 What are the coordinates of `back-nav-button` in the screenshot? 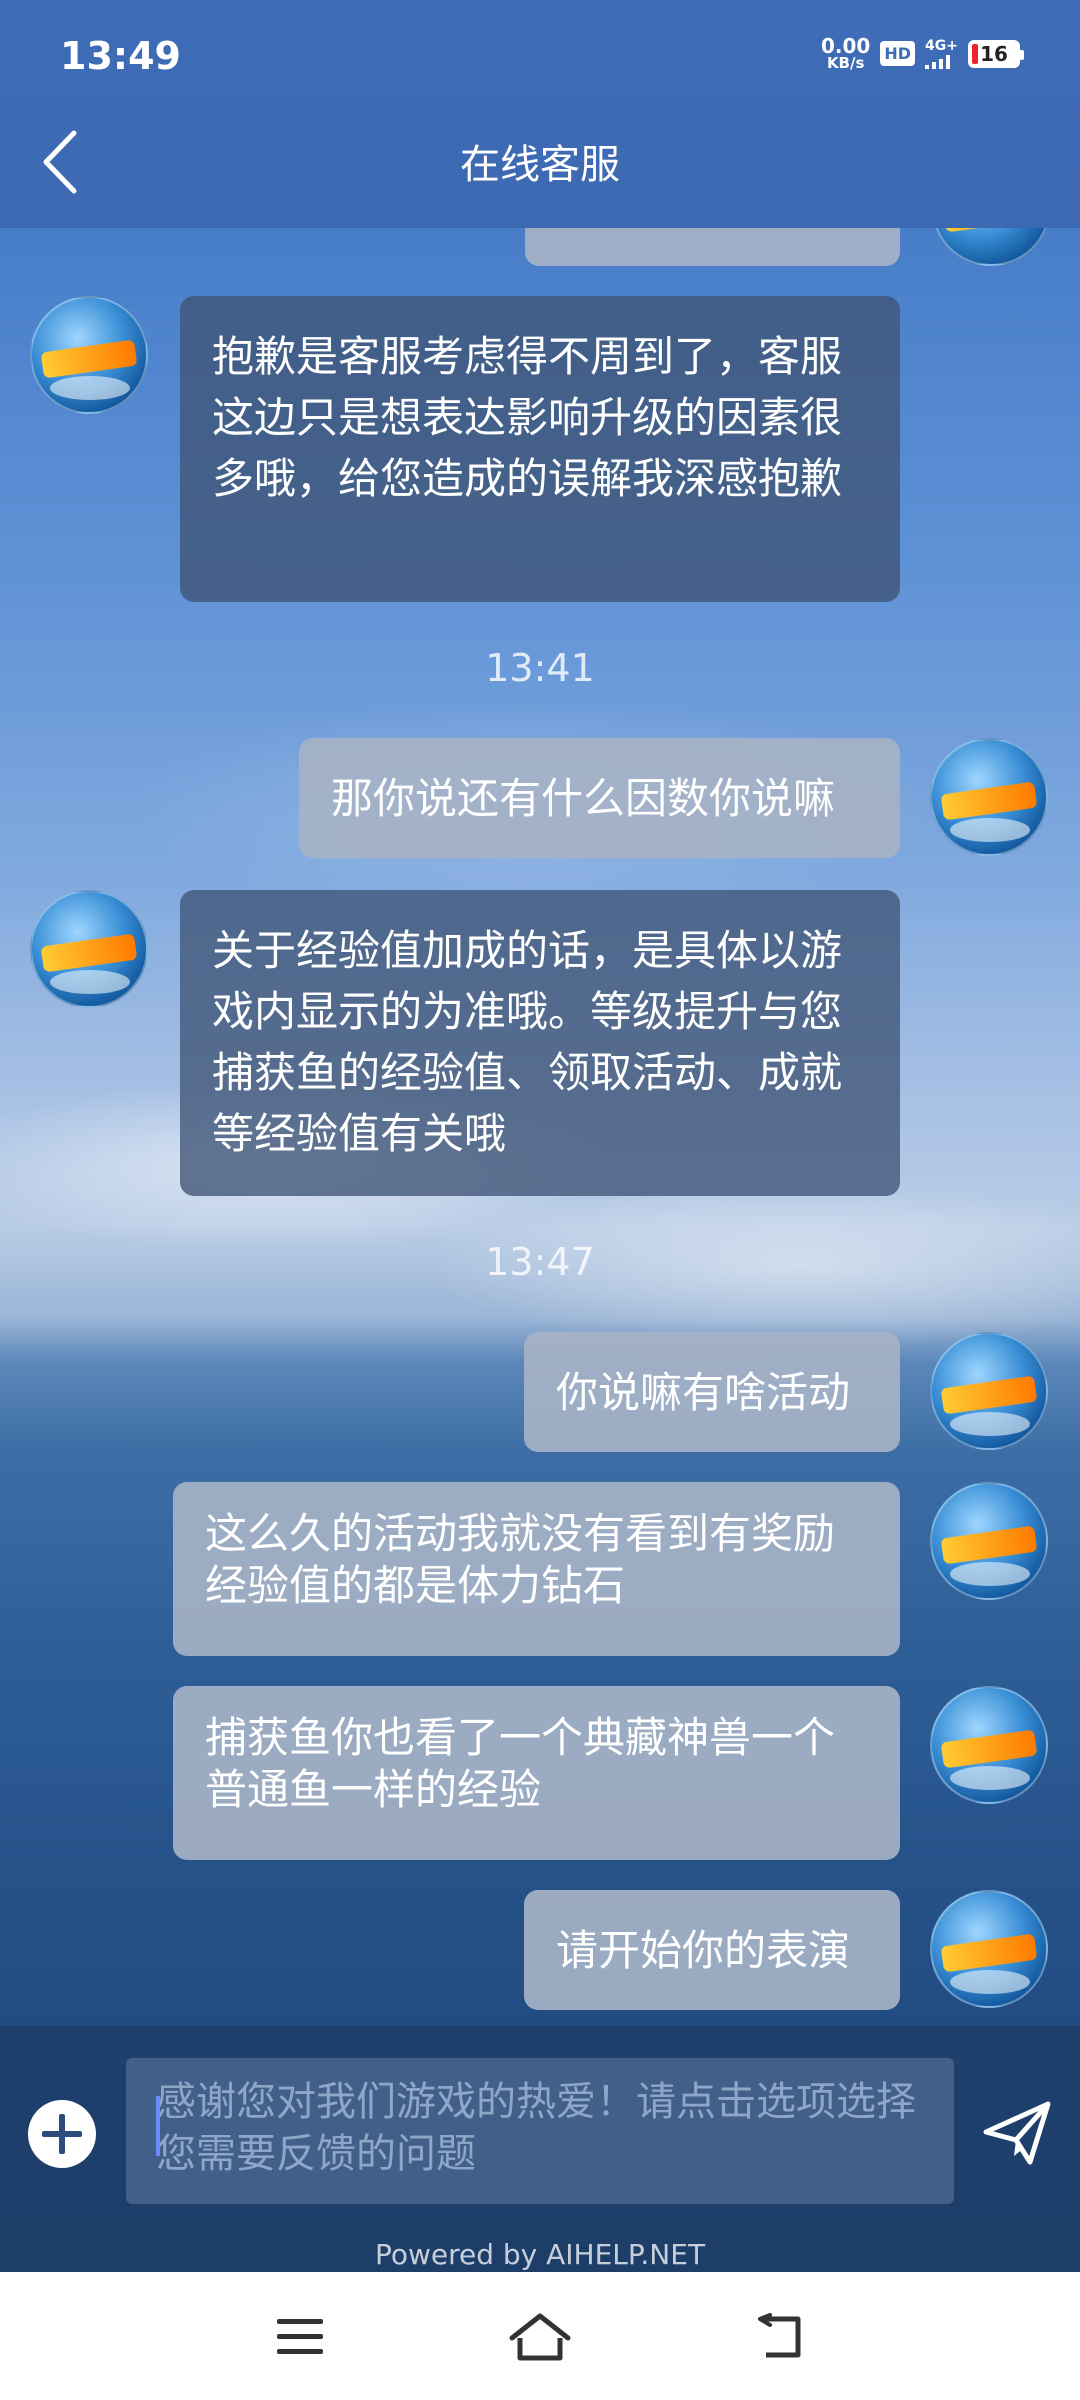 It's located at (780, 2337).